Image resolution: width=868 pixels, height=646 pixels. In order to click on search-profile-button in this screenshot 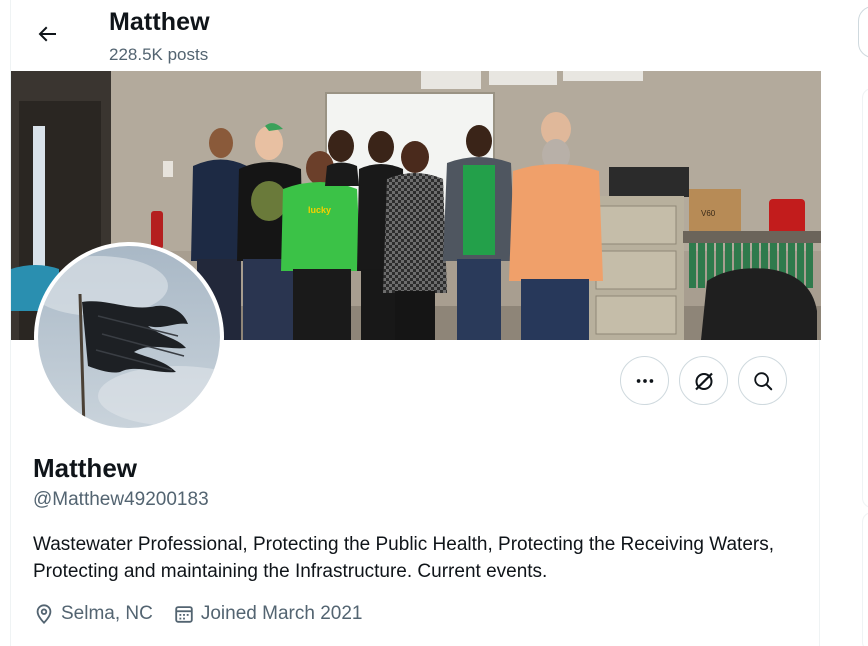, I will do `click(762, 380)`.